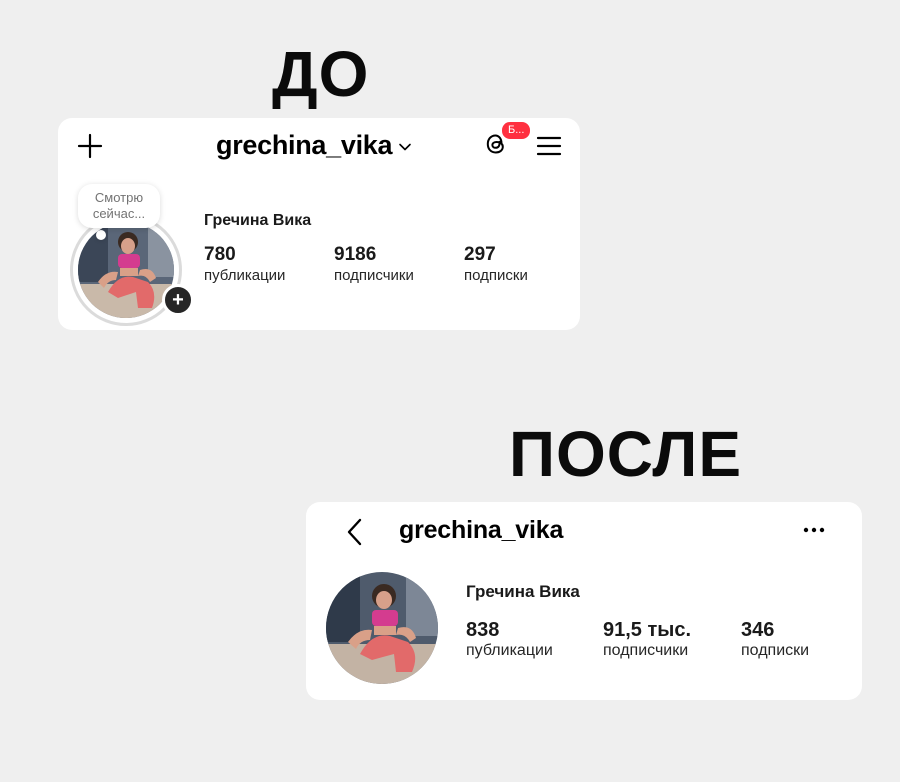  What do you see at coordinates (483, 630) in the screenshot?
I see `posts-count: 838` at bounding box center [483, 630].